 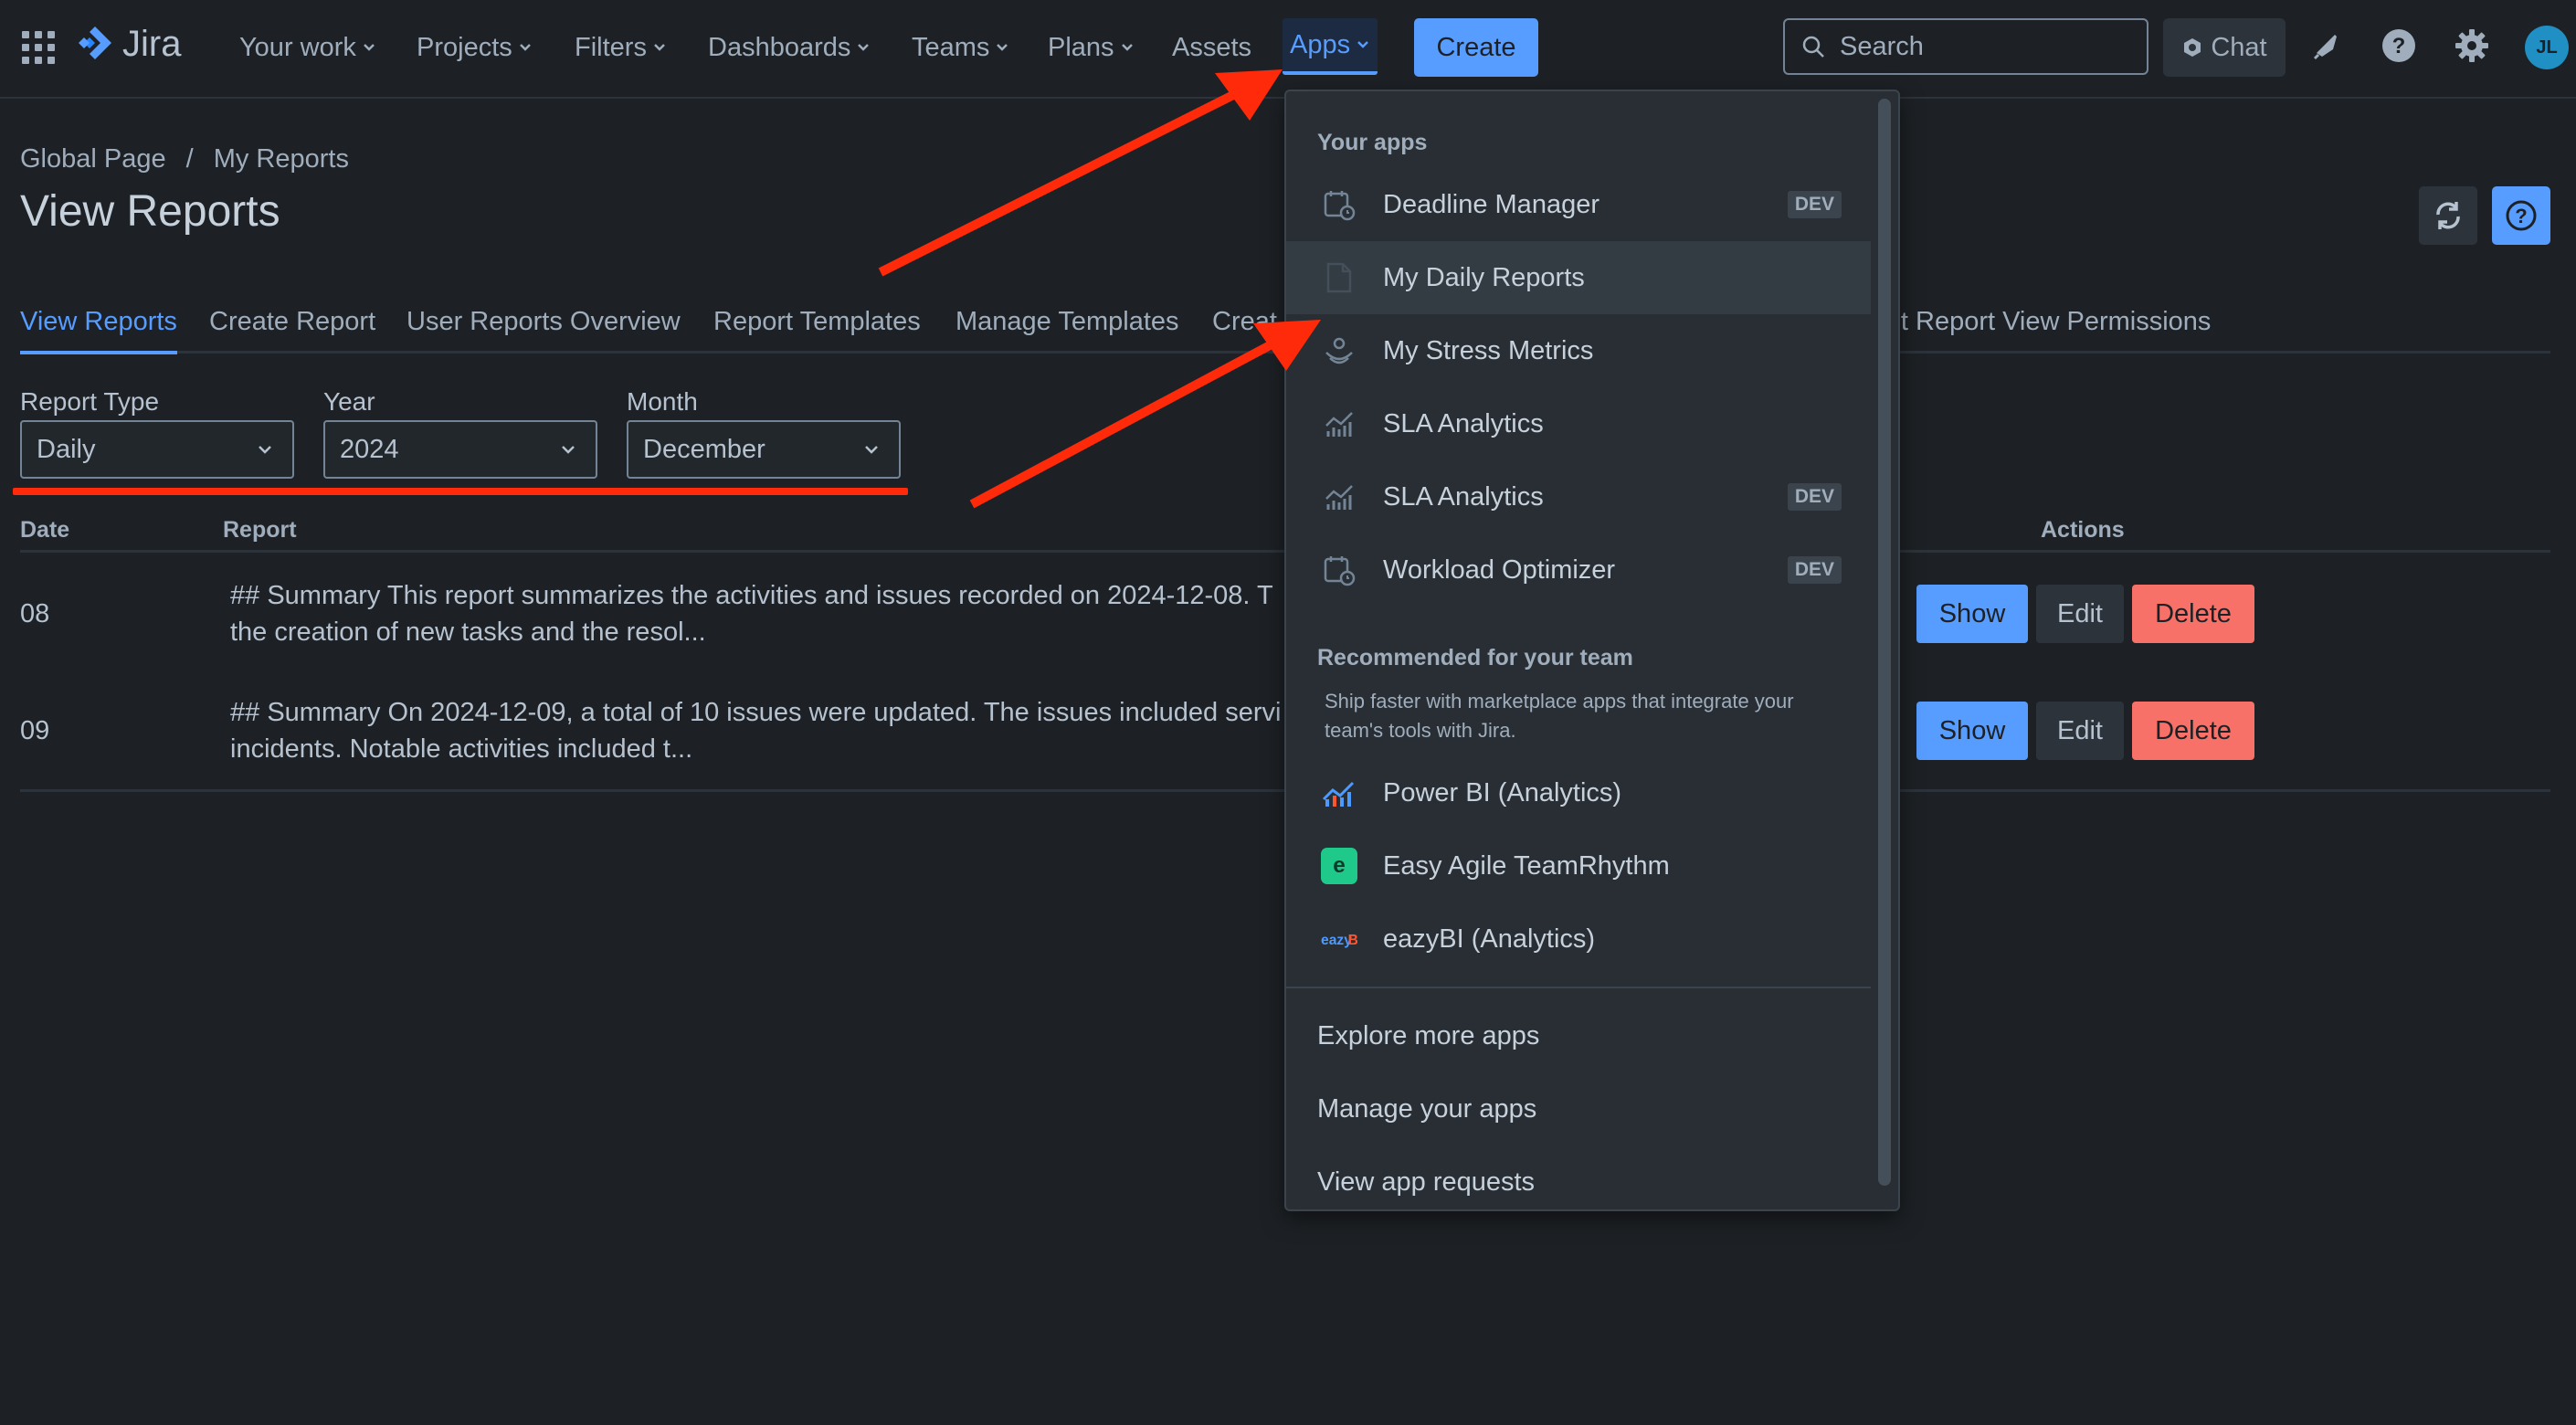 I want to click on settings-gear-icon, so click(x=2472, y=46).